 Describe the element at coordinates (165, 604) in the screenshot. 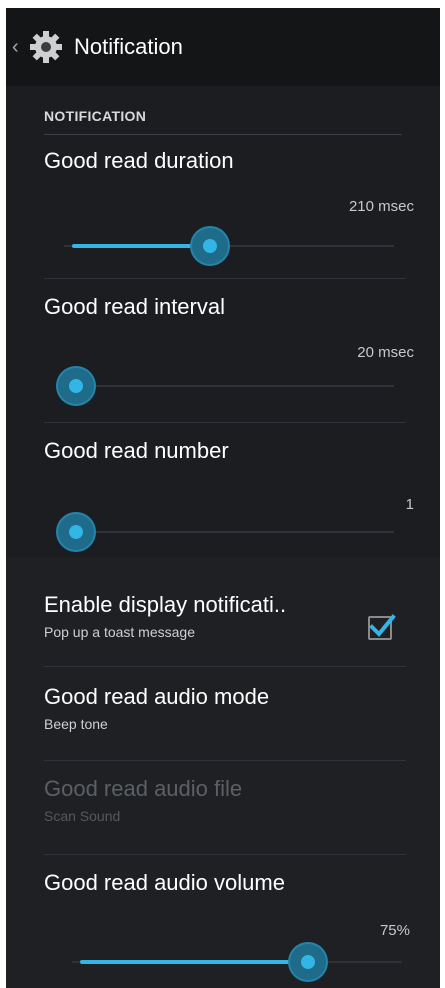

I see `pref-title: Enable display notificati..` at that location.